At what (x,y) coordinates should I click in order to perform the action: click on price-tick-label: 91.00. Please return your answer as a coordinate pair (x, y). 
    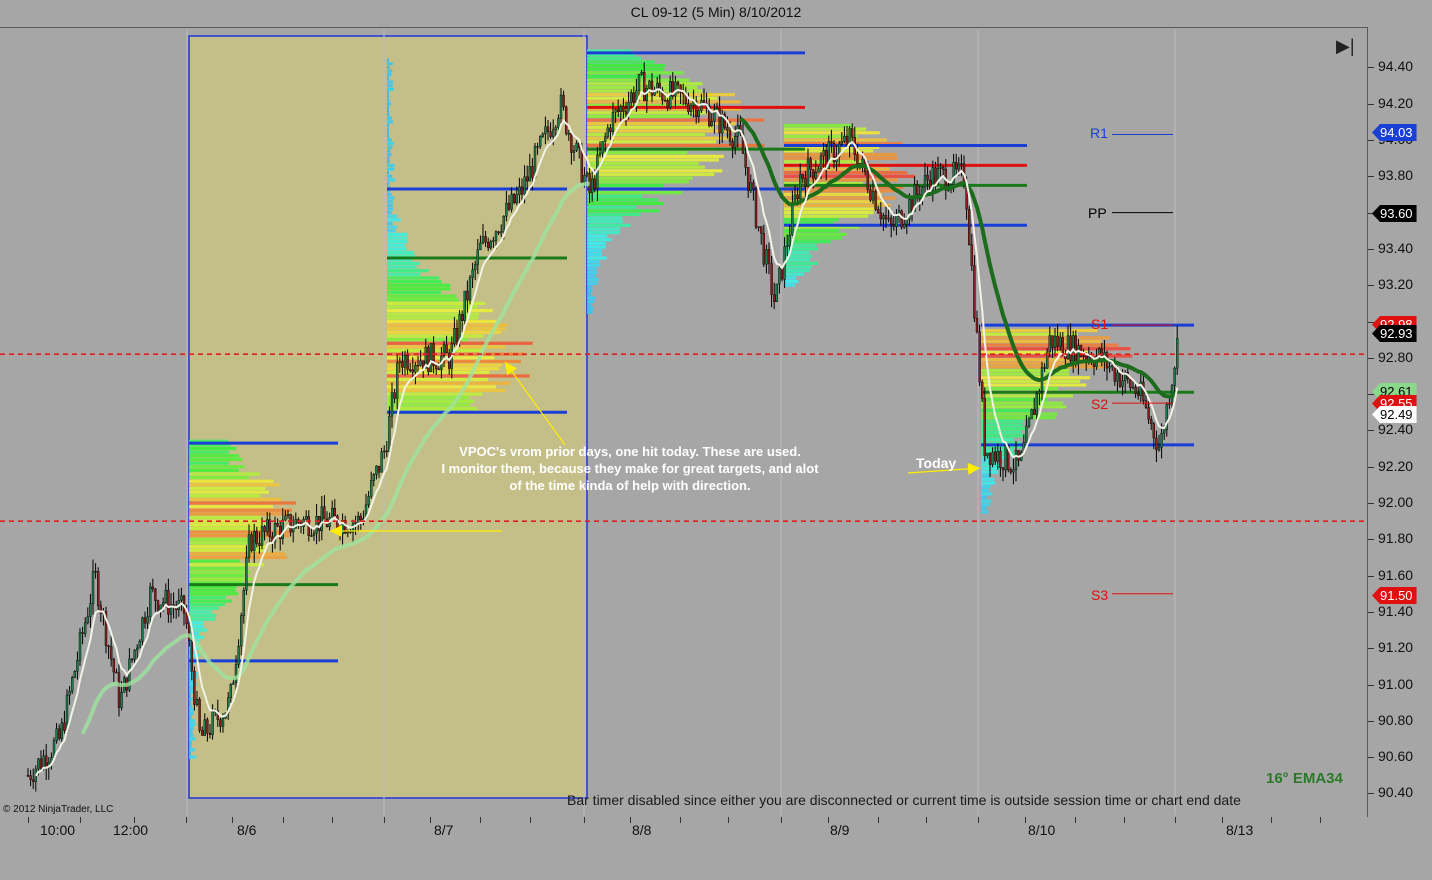
    Looking at the image, I should click on (1396, 683).